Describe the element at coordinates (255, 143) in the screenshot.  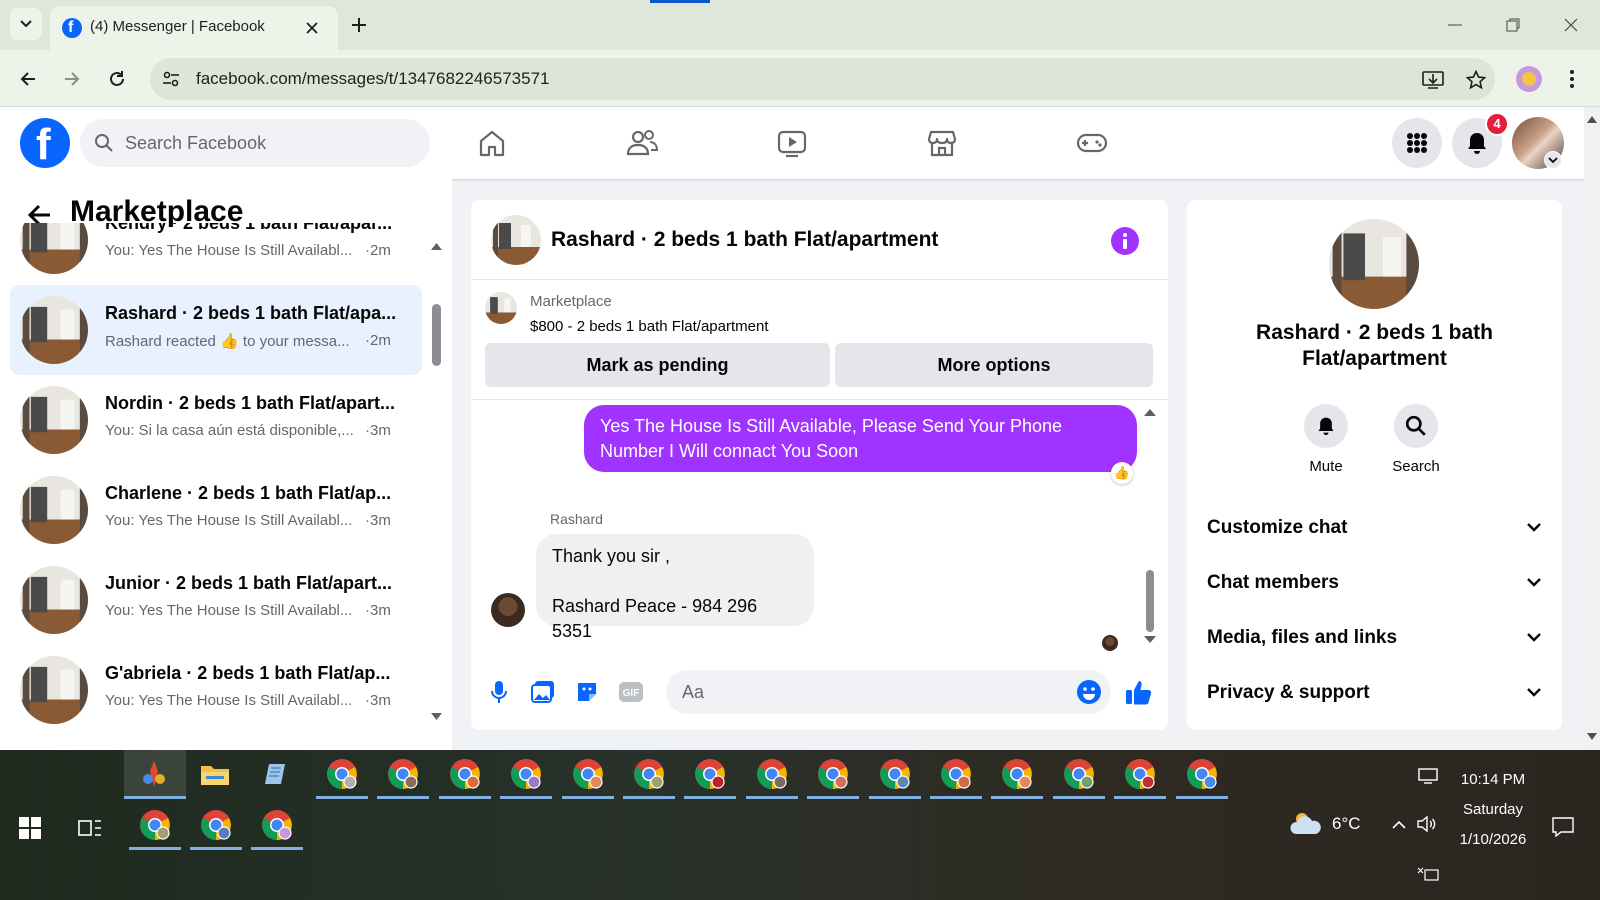
I see `facebook-search-input: Search Facebook` at that location.